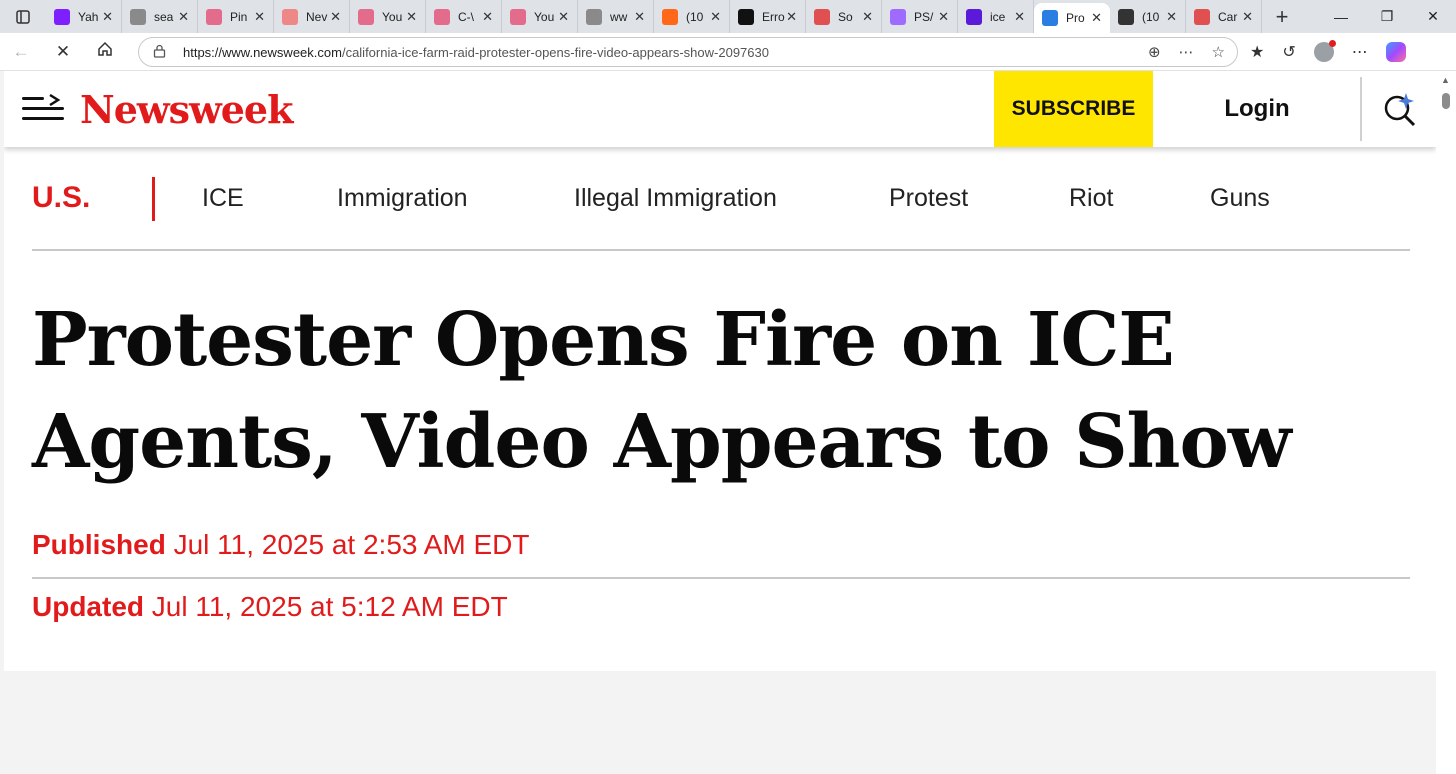 This screenshot has width=1456, height=774. Describe the element at coordinates (290, 16) in the screenshot. I see `news-icon` at that location.